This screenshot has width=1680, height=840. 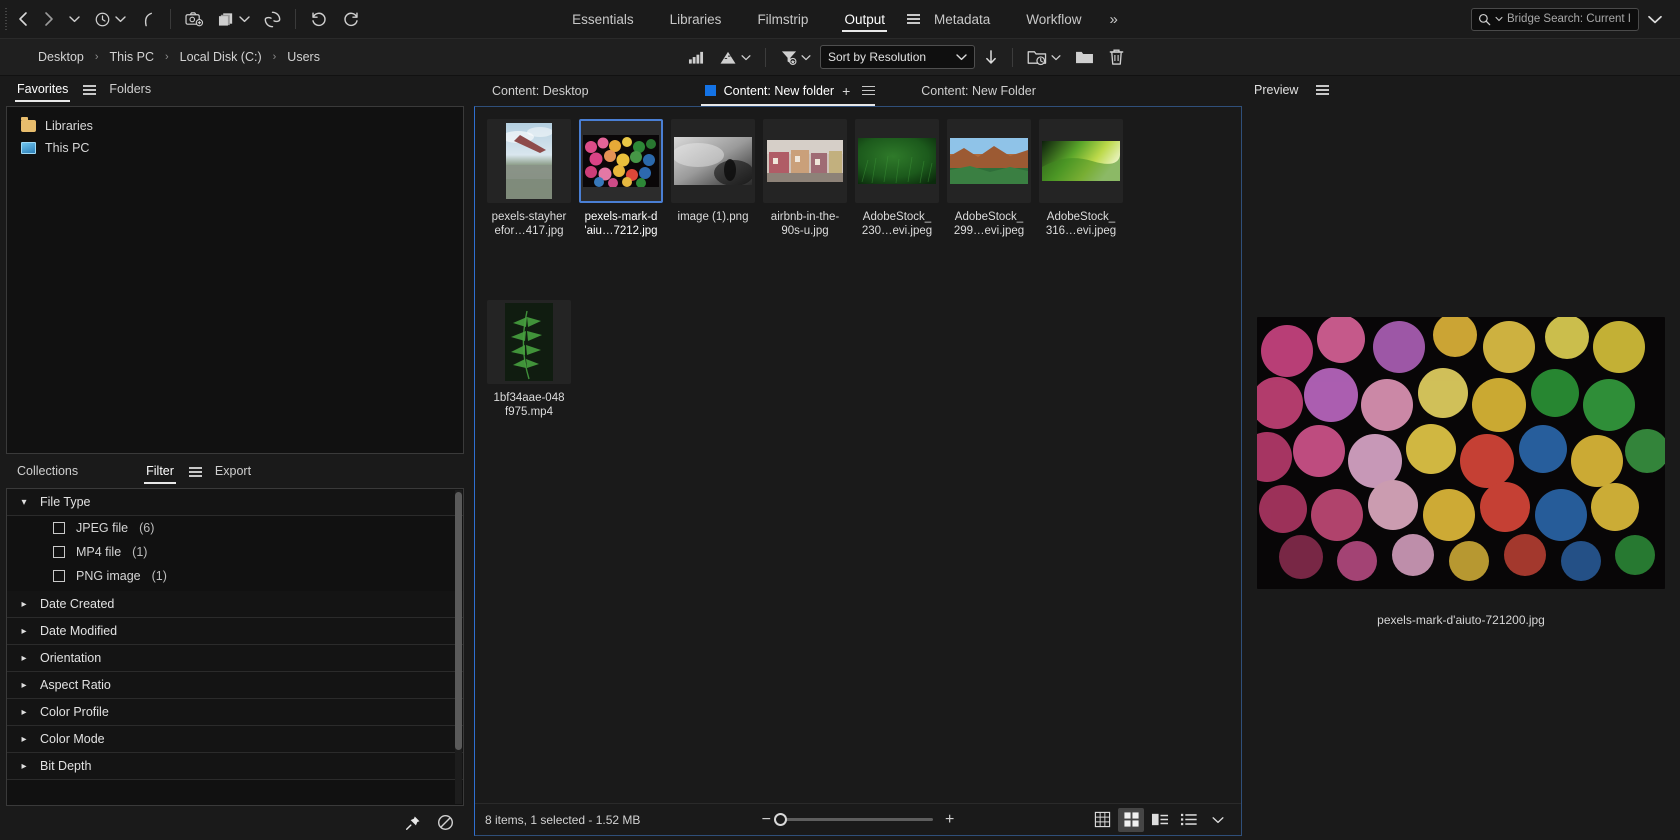 What do you see at coordinates (846, 91) in the screenshot?
I see `plus-icon: +` at bounding box center [846, 91].